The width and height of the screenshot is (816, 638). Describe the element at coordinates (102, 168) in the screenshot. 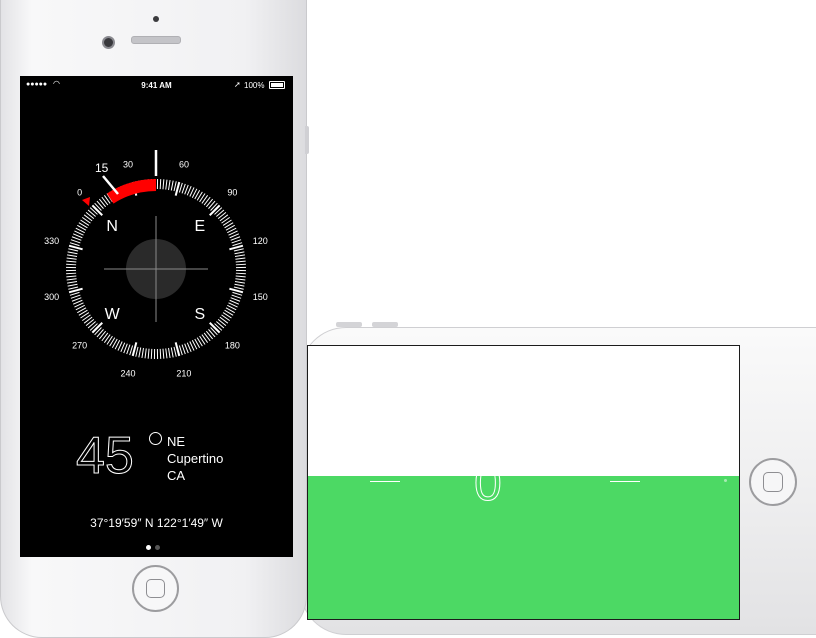

I see `bearing-marker-label: 15` at that location.